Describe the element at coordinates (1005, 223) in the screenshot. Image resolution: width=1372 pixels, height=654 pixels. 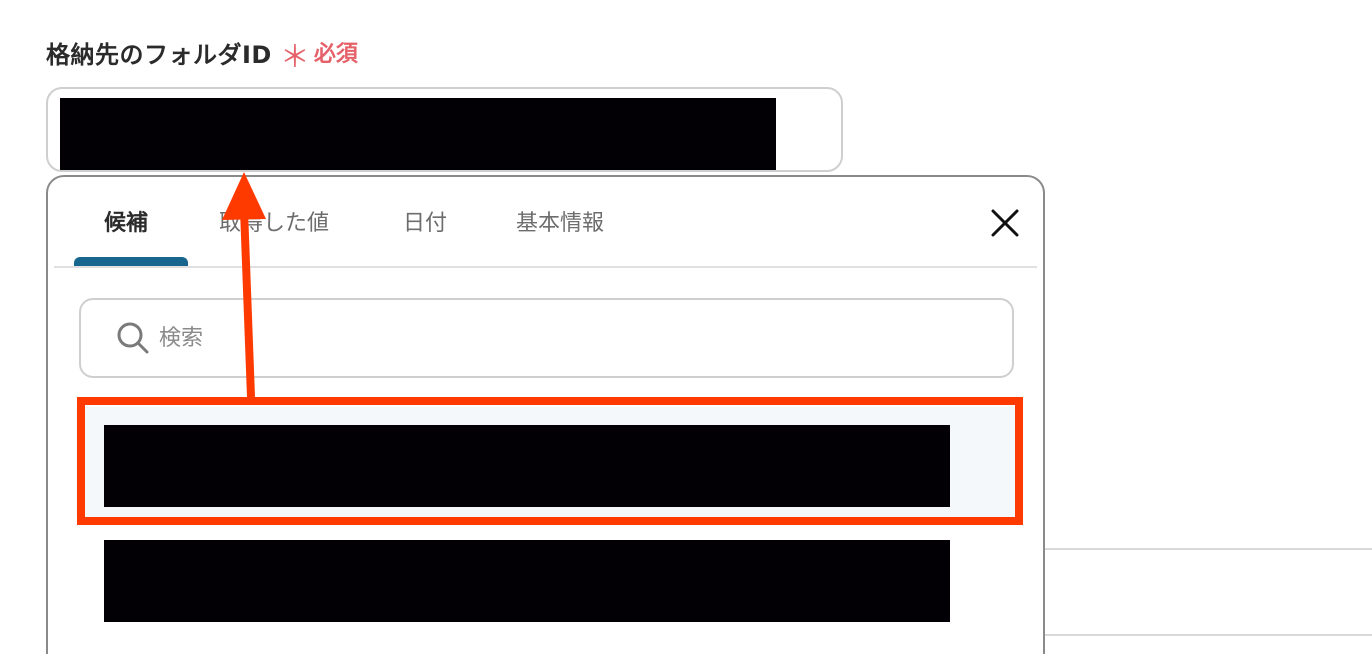
I see `close-icon` at that location.